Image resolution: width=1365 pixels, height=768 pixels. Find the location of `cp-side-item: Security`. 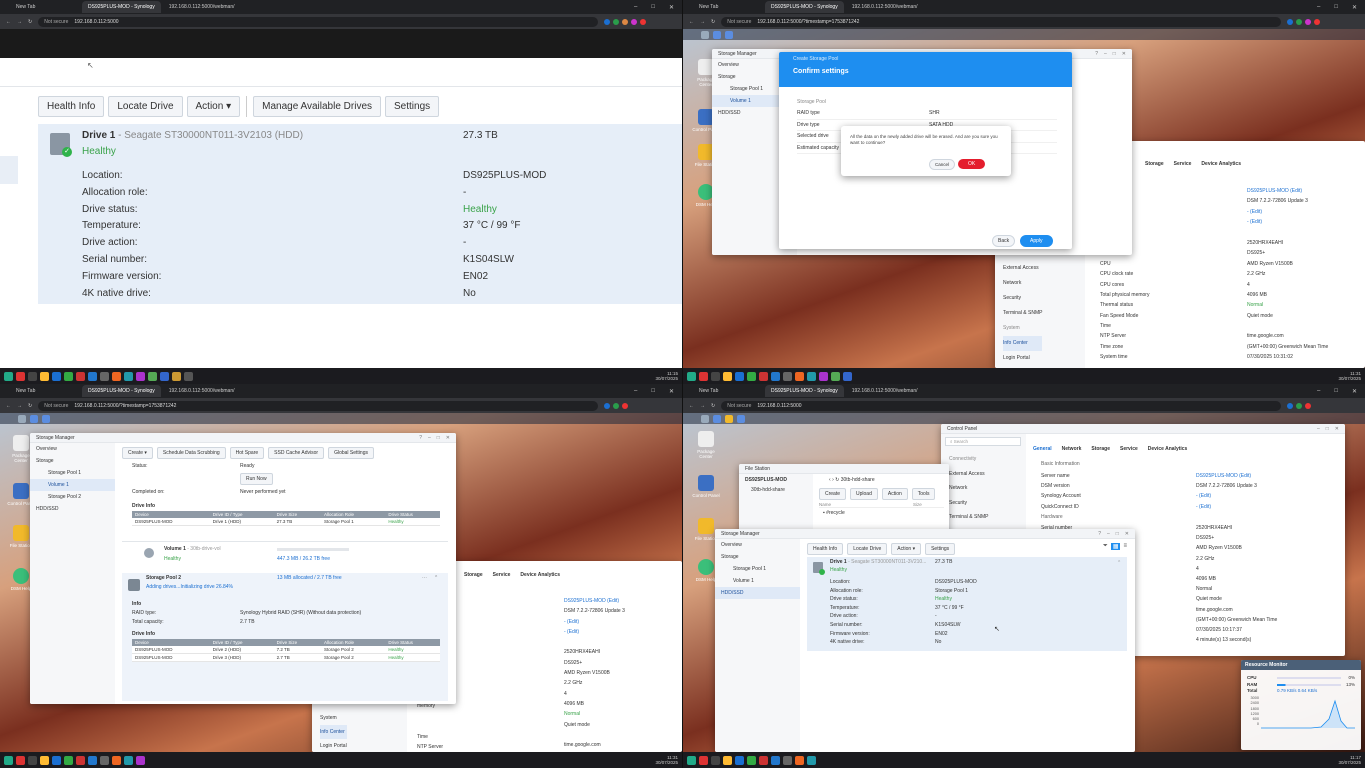

cp-side-item: Security is located at coordinates (1022, 298).